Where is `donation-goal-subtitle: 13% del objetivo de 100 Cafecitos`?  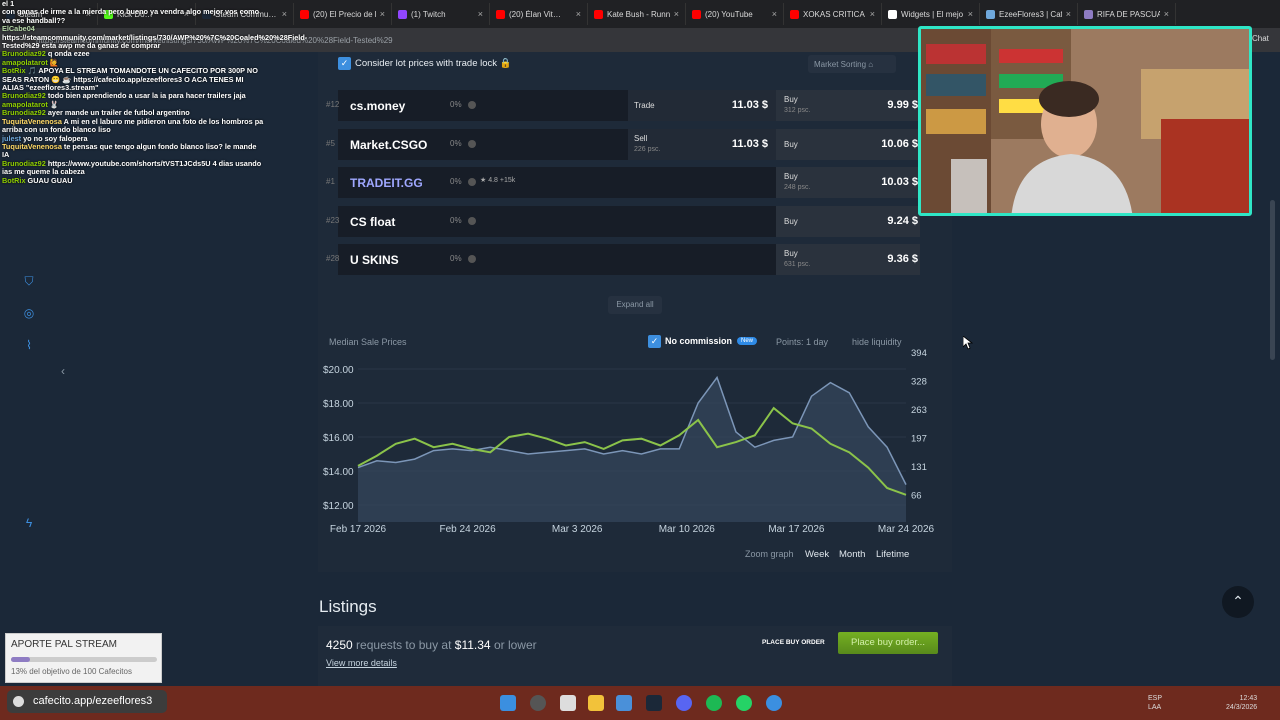
donation-goal-subtitle: 13% del objetivo de 100 Cafecitos is located at coordinates (71, 671).